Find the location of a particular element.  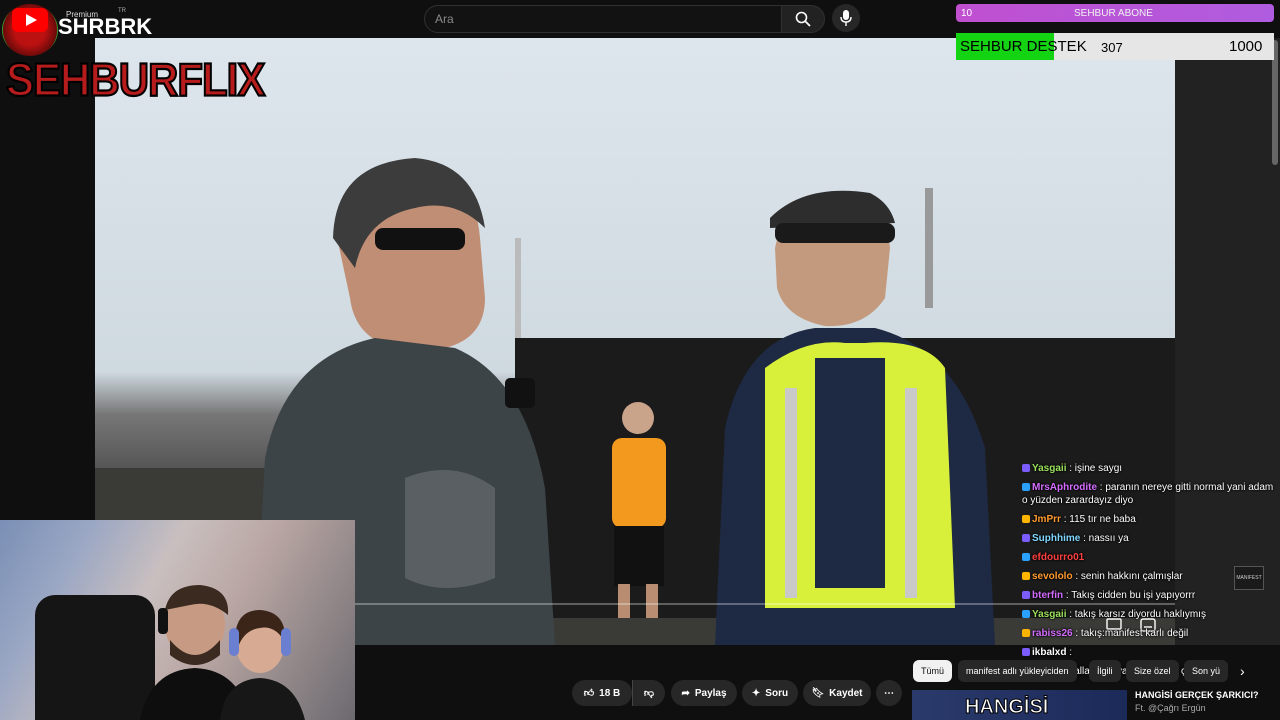

chip-uploader: manifest adlı yükleyiciden is located at coordinates (1017, 671).